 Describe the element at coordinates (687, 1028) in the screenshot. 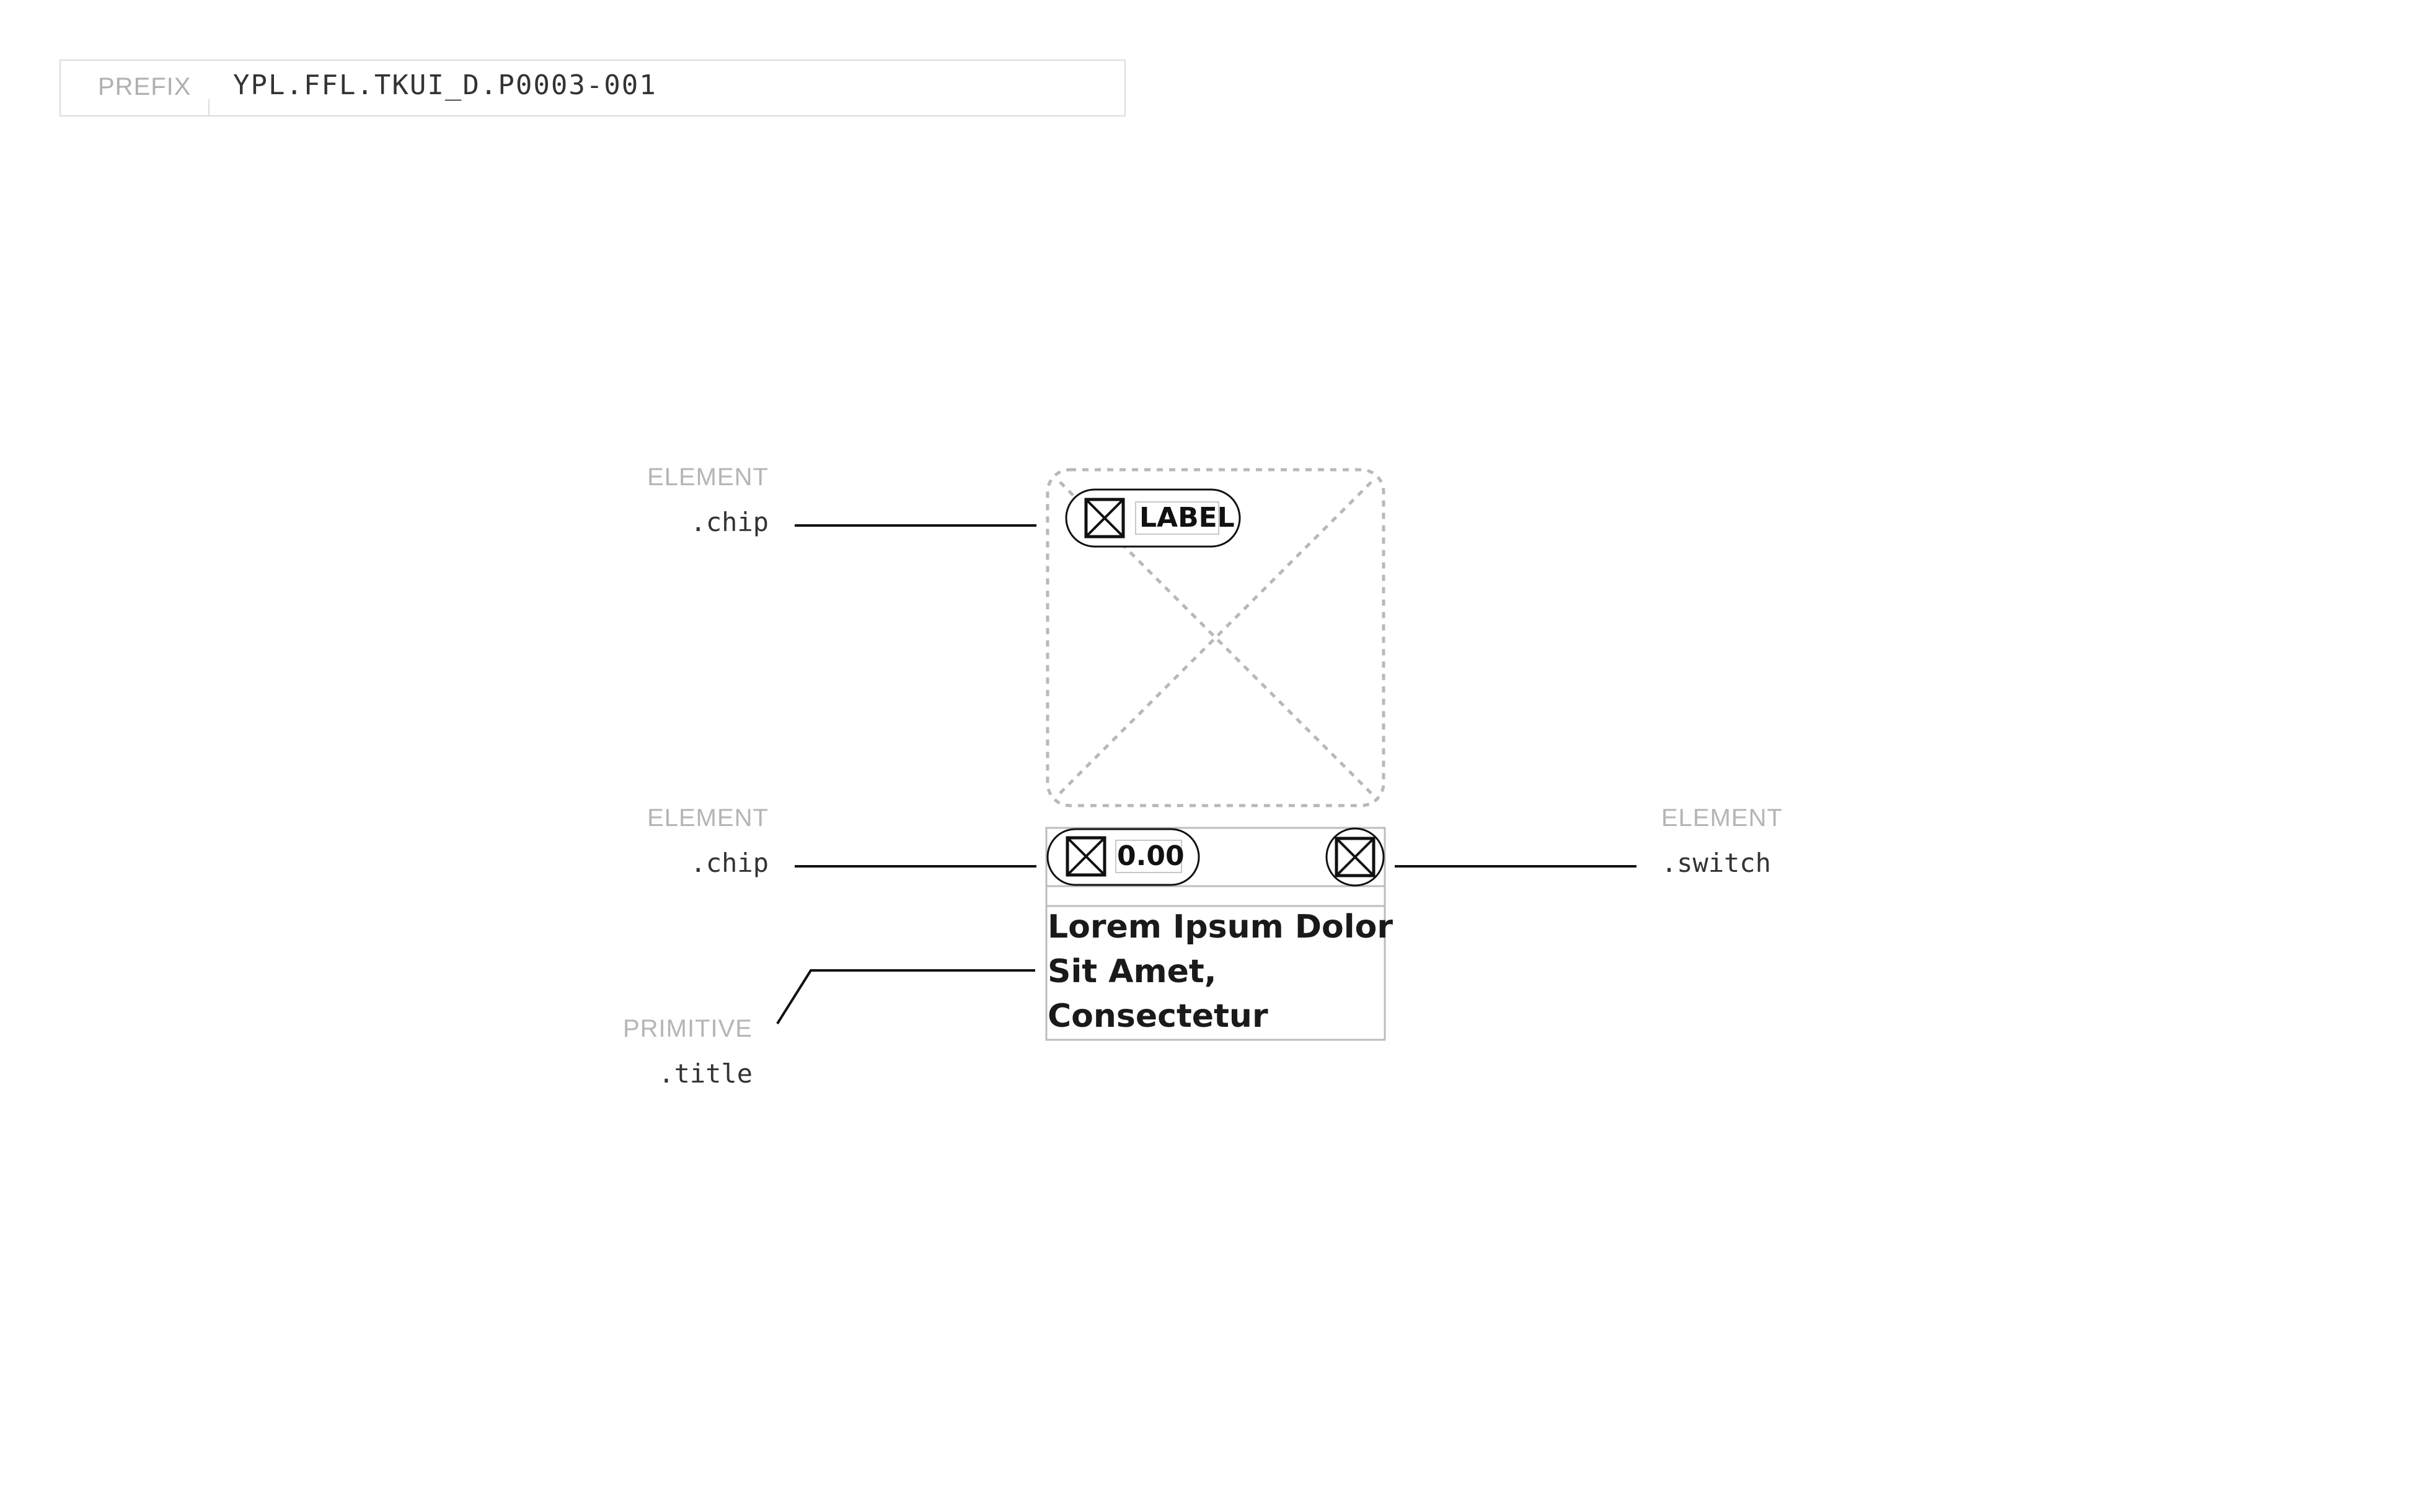

I see `annotation-type-title: PRIMITIVE` at that location.